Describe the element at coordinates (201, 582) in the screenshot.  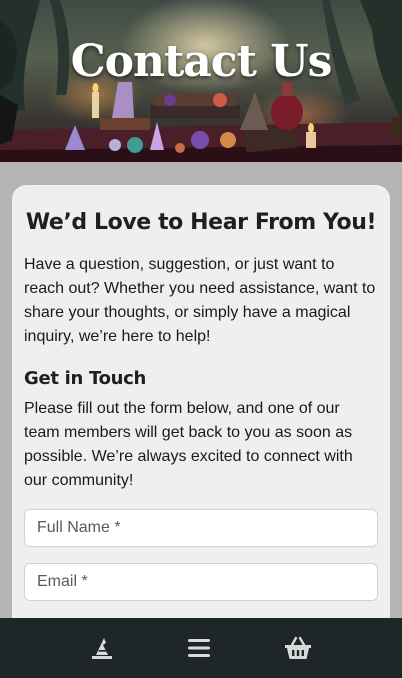
I see `email-field` at that location.